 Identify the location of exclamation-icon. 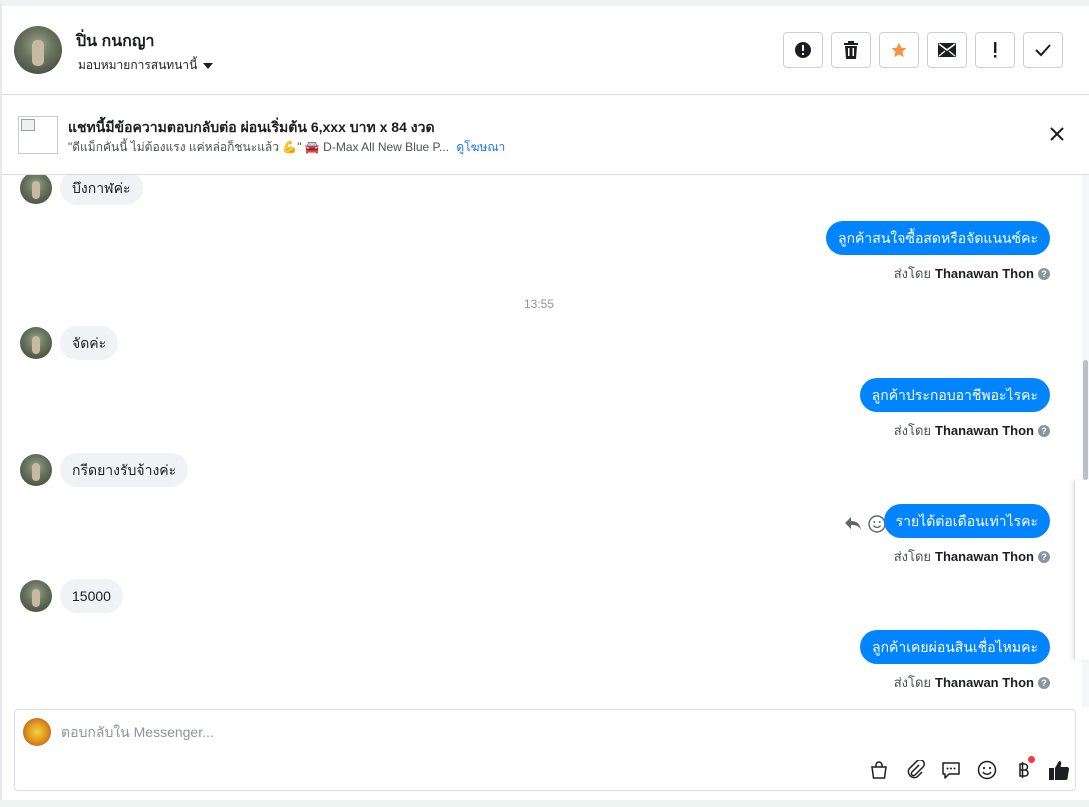
(995, 50).